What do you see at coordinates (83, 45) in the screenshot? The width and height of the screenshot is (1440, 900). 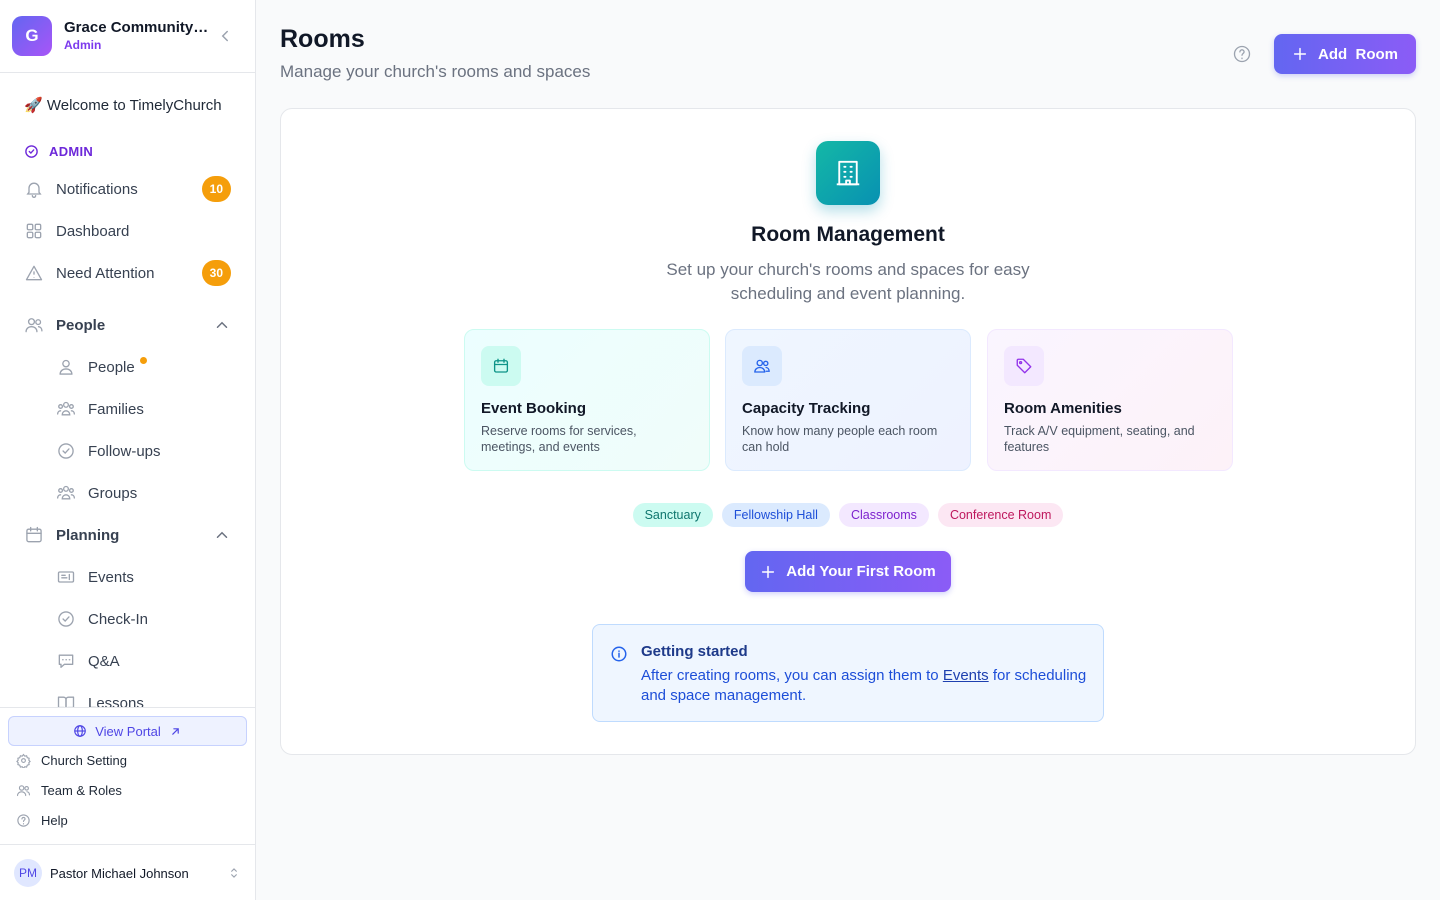 I see `org-role: Admin` at bounding box center [83, 45].